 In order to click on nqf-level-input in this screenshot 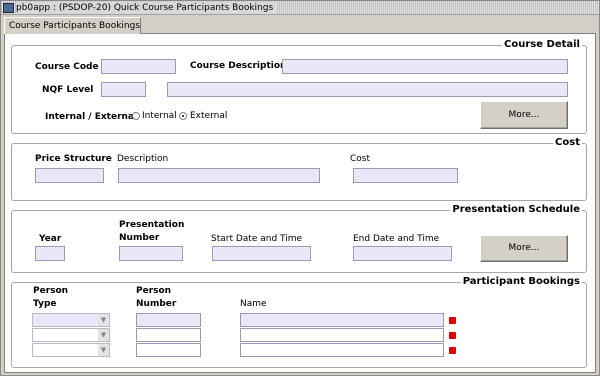, I will do `click(123, 89)`.